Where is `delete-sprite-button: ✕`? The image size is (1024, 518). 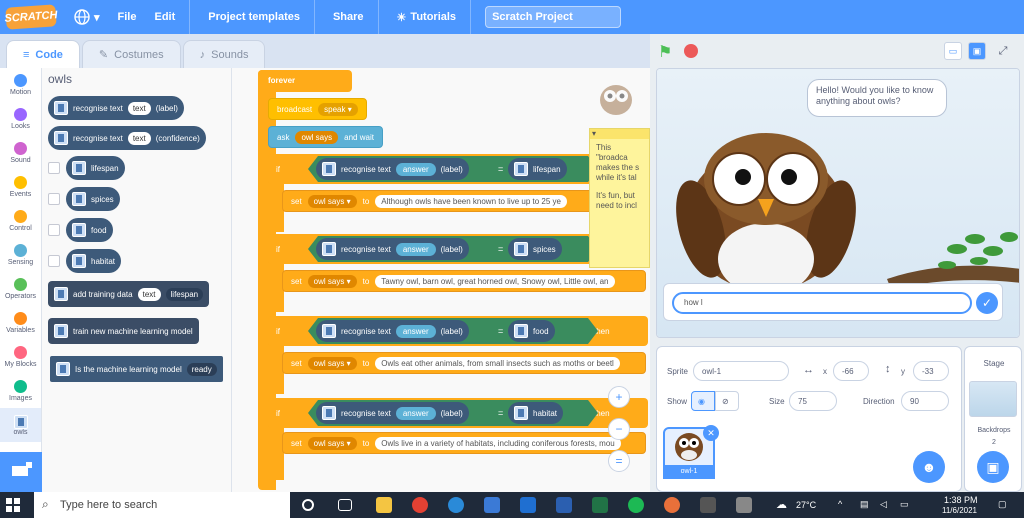 delete-sprite-button: ✕ is located at coordinates (711, 433).